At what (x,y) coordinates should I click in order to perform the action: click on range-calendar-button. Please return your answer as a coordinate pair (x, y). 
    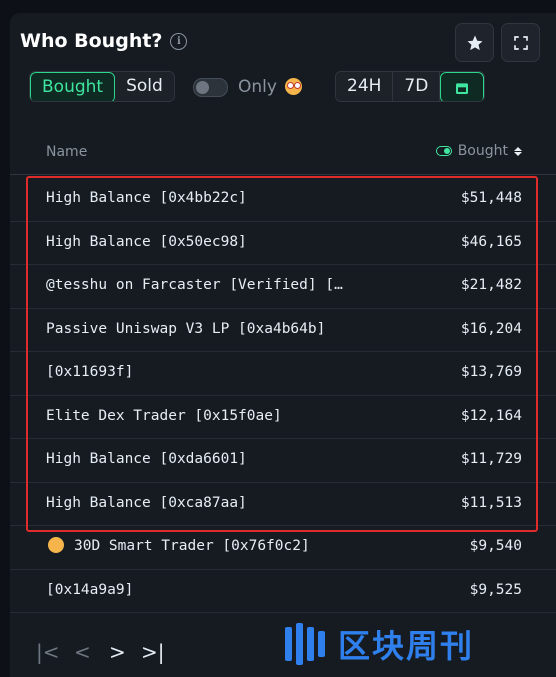
    Looking at the image, I should click on (462, 86).